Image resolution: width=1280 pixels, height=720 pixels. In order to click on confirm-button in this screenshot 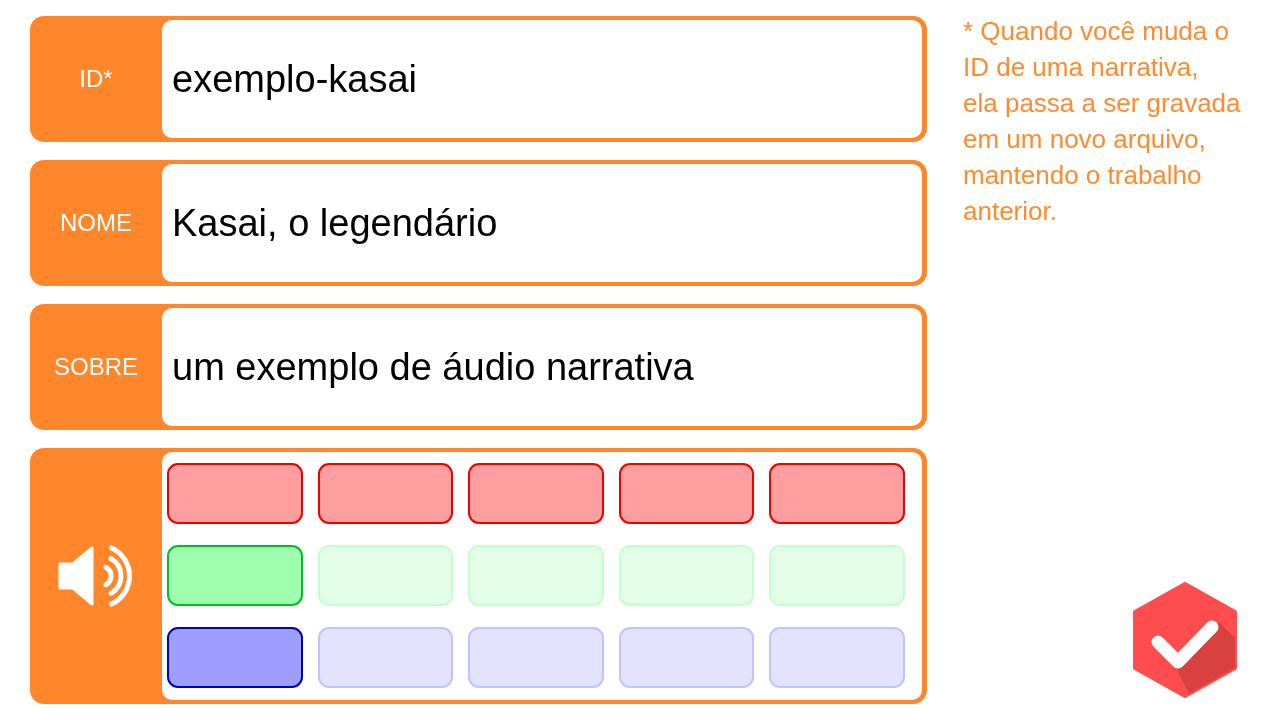, I will do `click(1185, 640)`.